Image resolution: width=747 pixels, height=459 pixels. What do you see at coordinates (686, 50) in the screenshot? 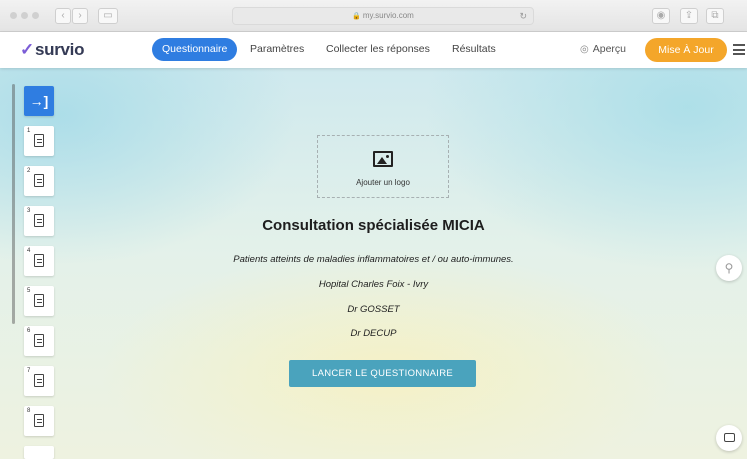
I see `update-button: Mise À Jour` at bounding box center [686, 50].